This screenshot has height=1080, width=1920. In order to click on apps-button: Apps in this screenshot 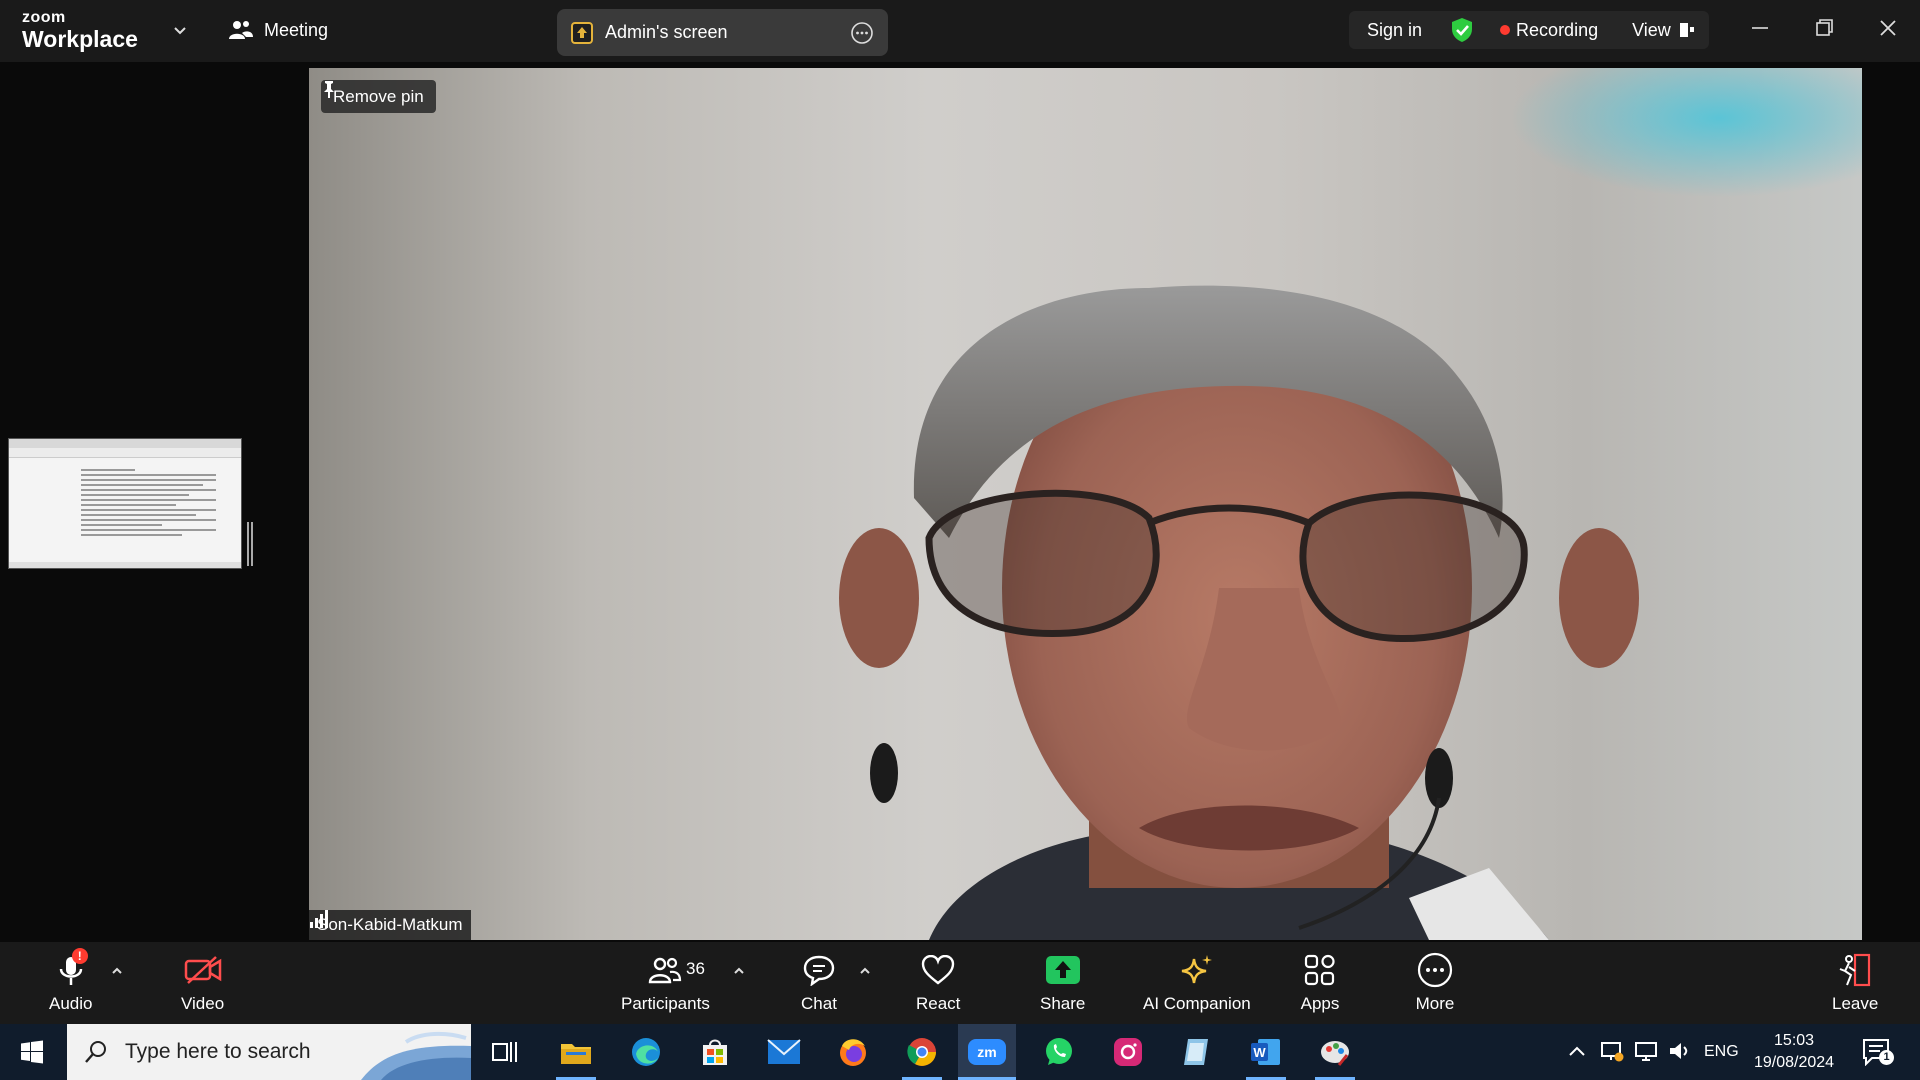, I will do `click(1320, 983)`.